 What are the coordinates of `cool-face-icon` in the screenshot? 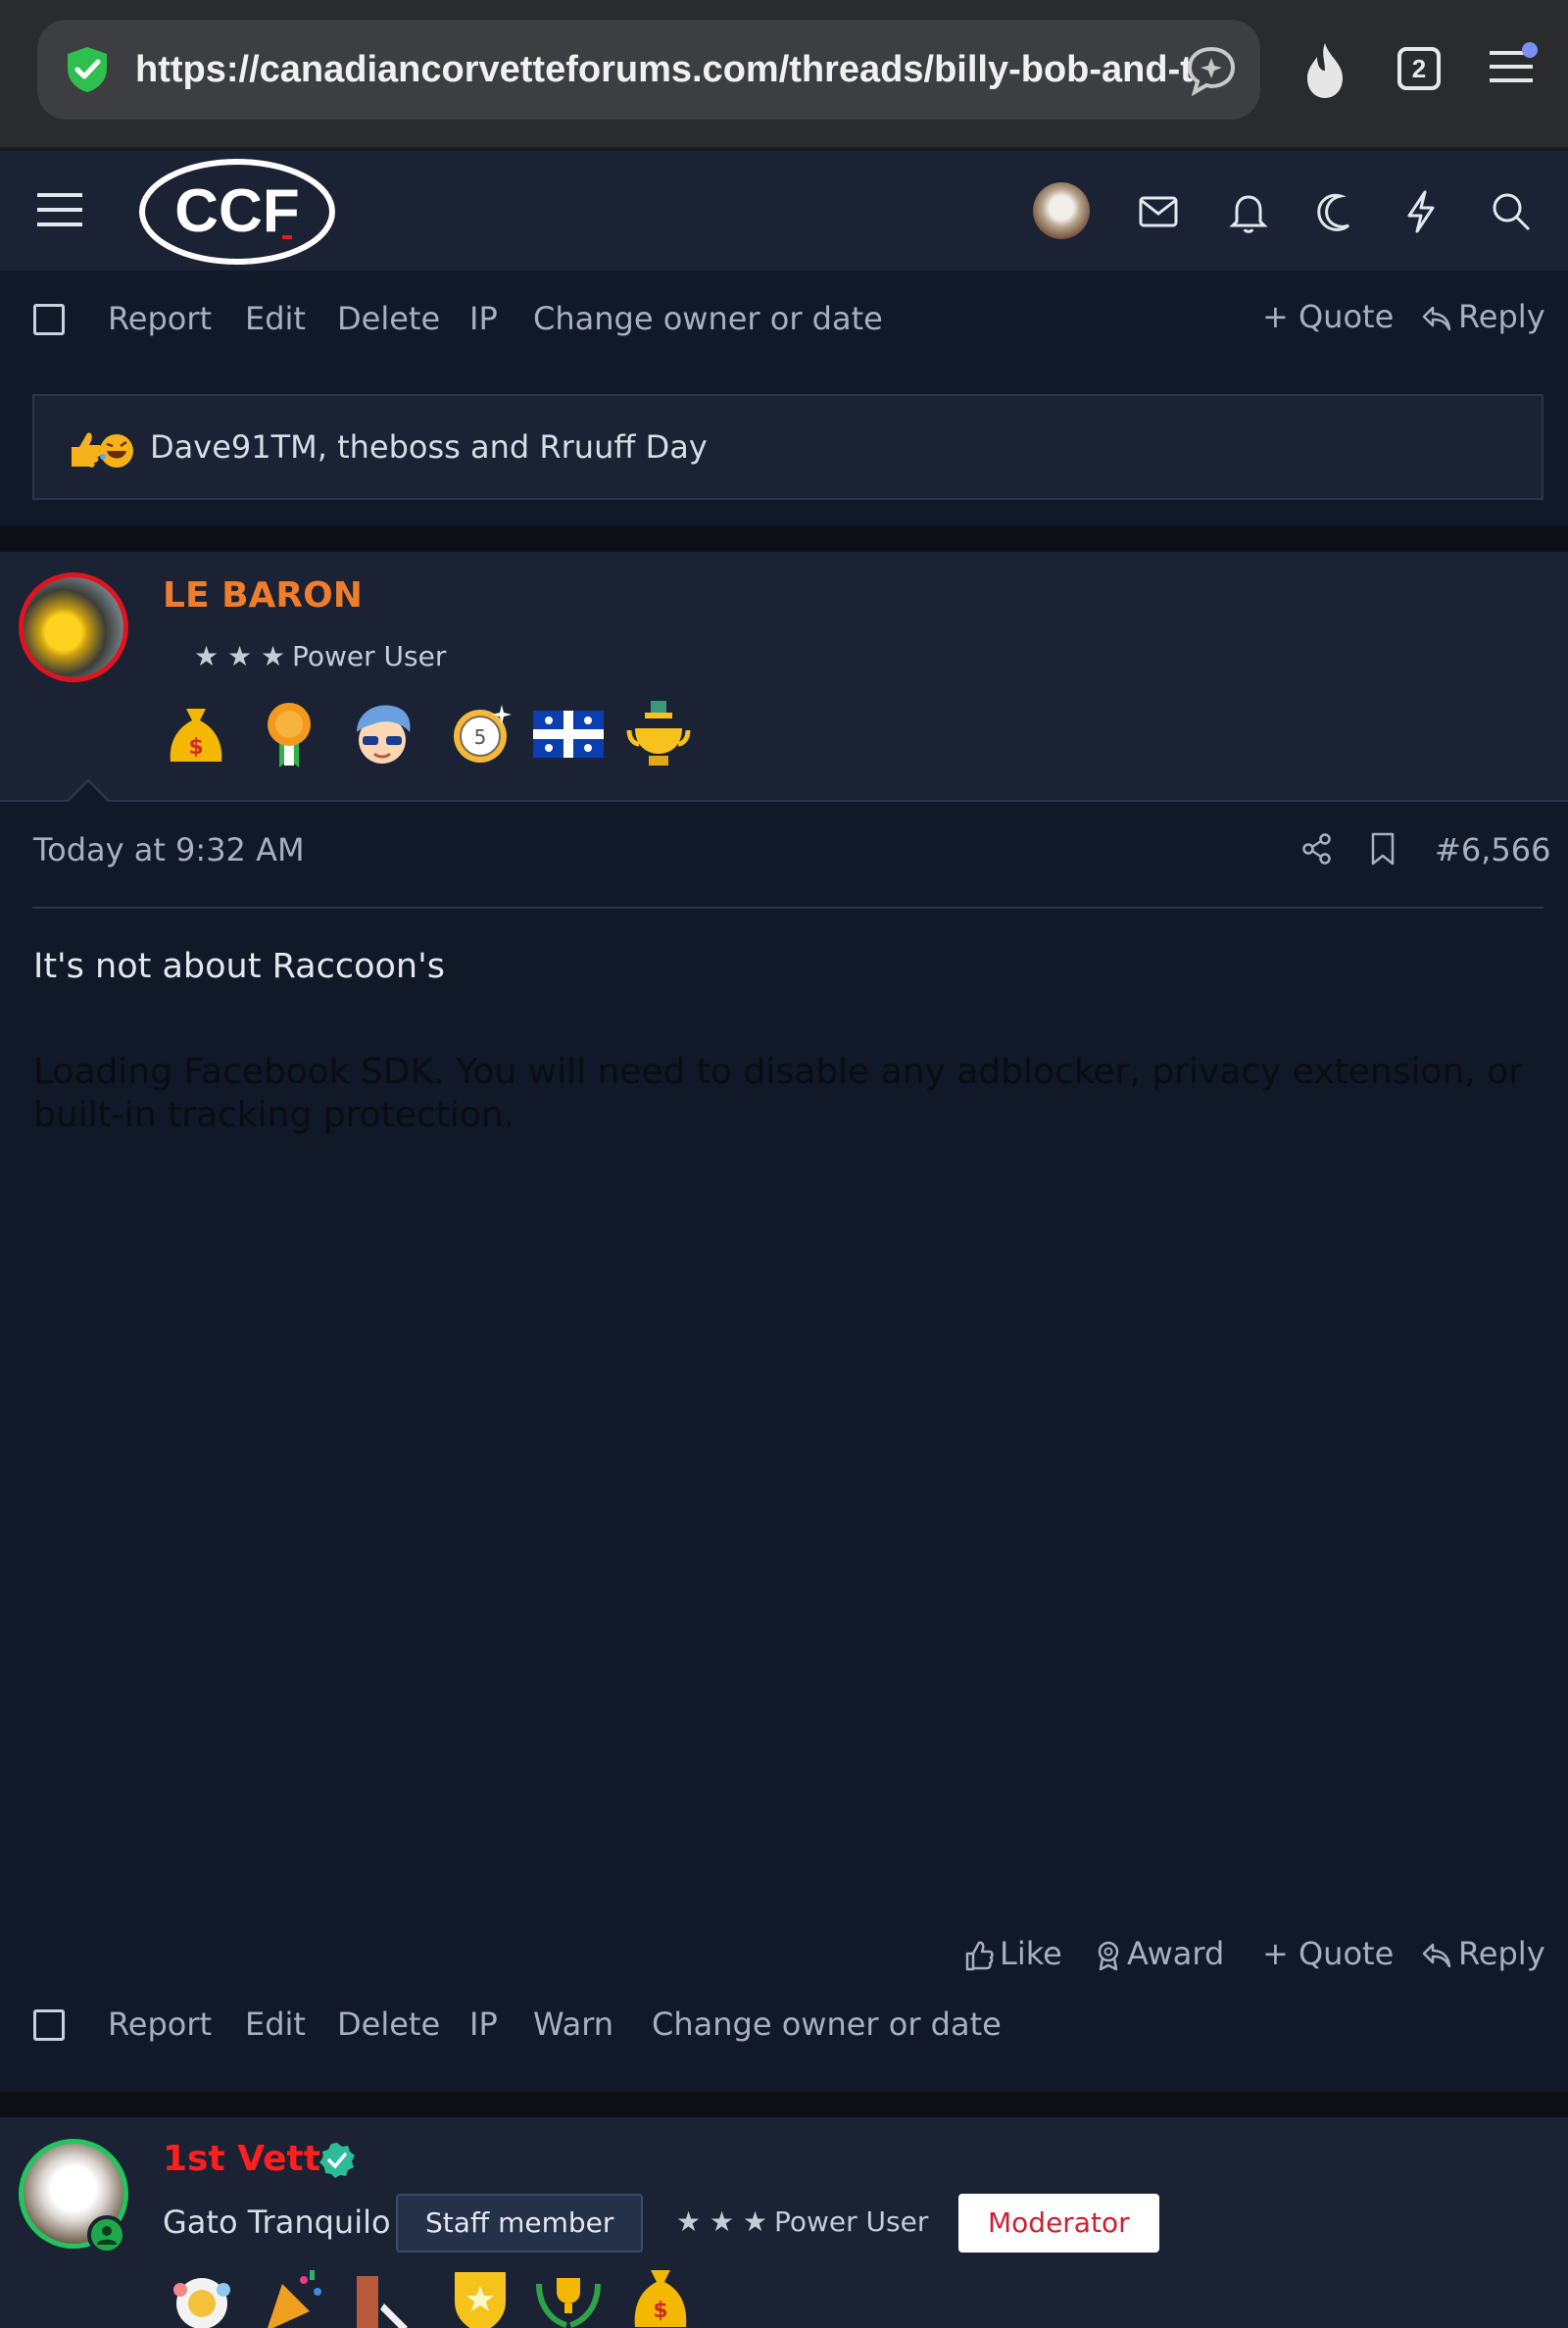 It's located at (382, 734).